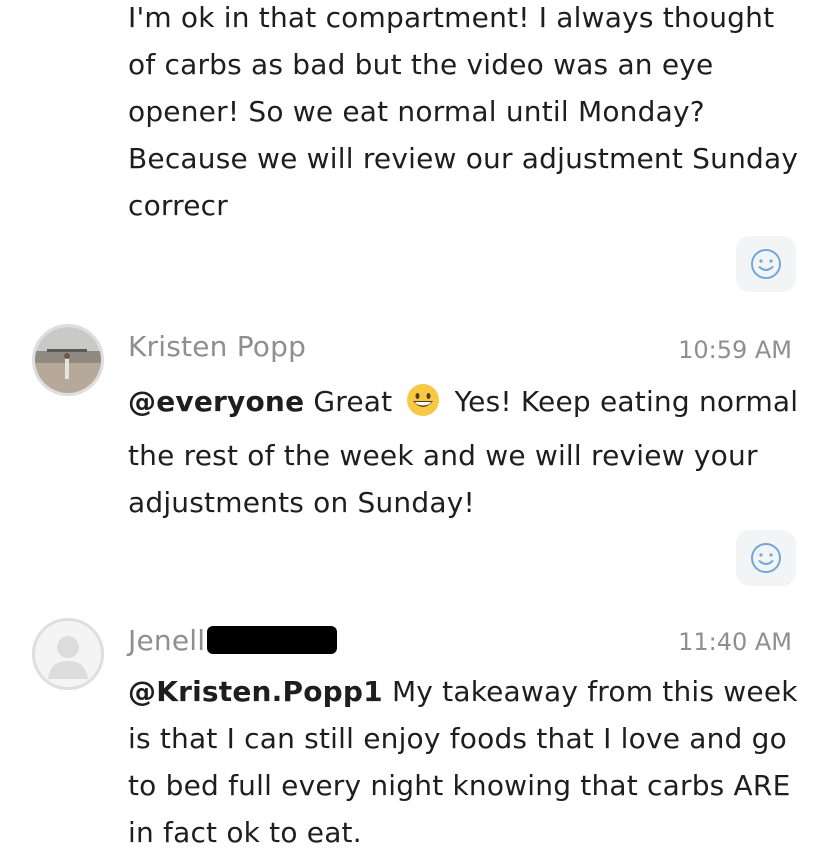 Image resolution: width=828 pixels, height=861 pixels. I want to click on mention-user: @Kristen.Popp1, so click(255, 691).